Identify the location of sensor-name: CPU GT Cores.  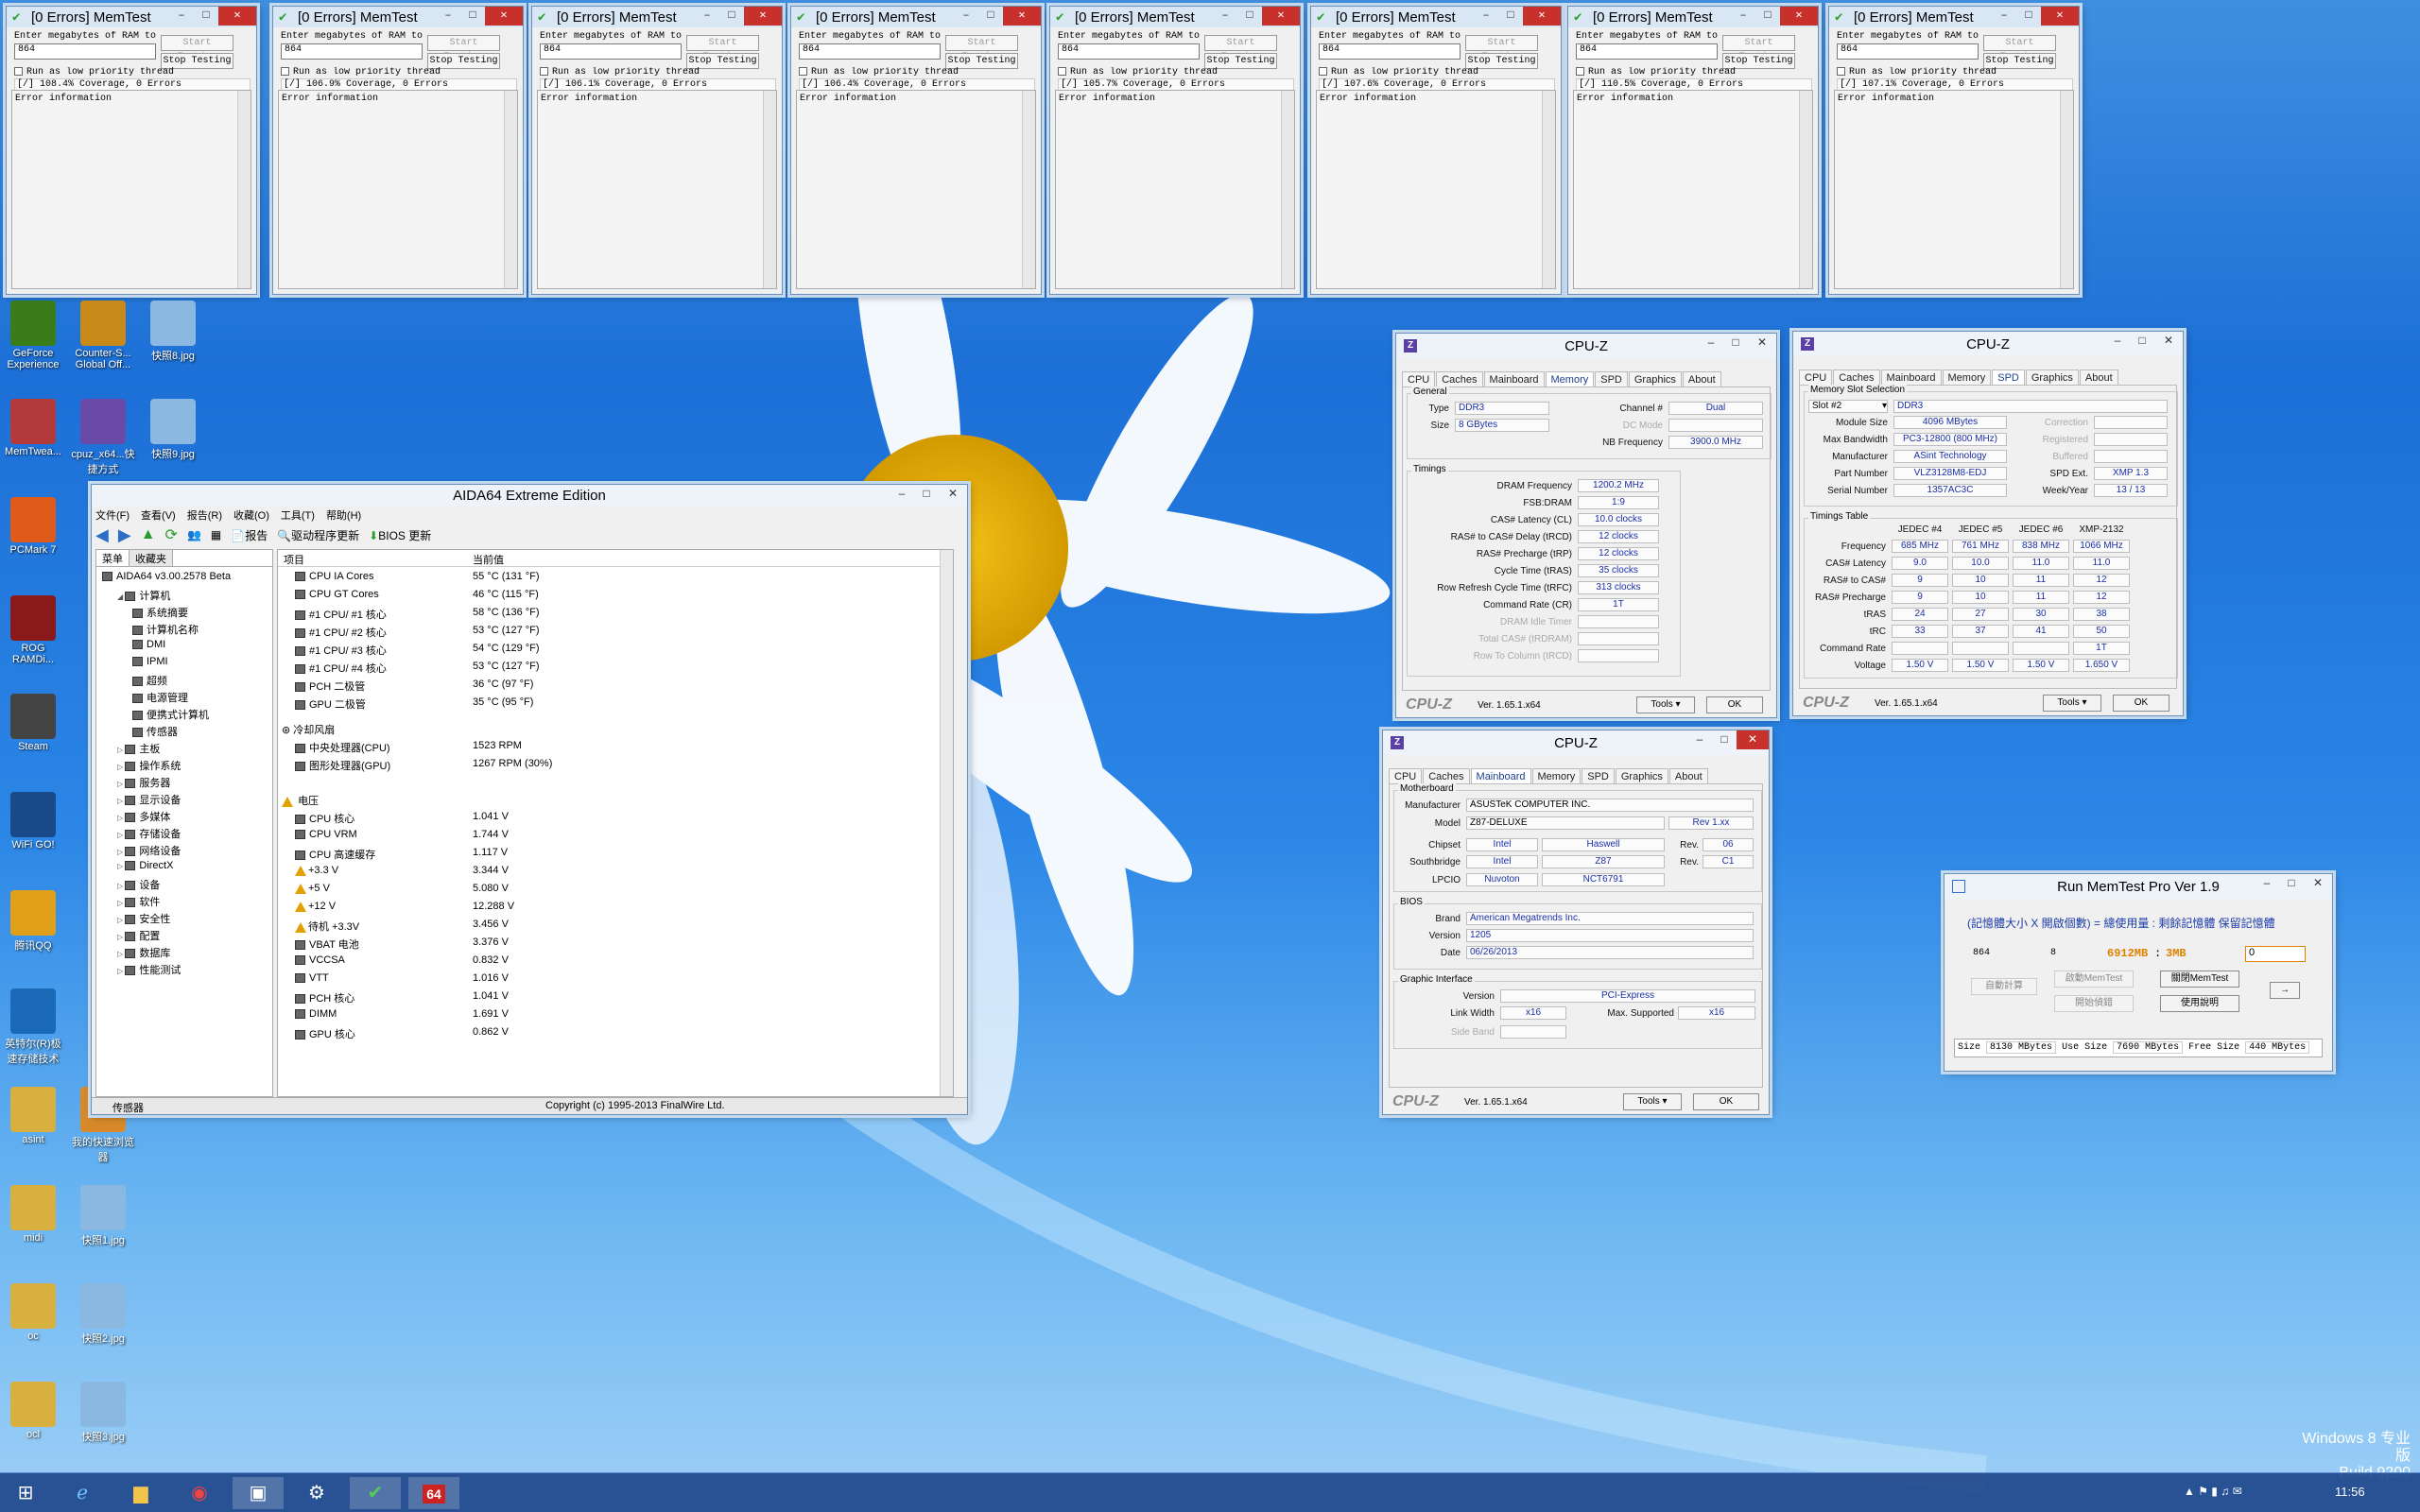
(337, 594).